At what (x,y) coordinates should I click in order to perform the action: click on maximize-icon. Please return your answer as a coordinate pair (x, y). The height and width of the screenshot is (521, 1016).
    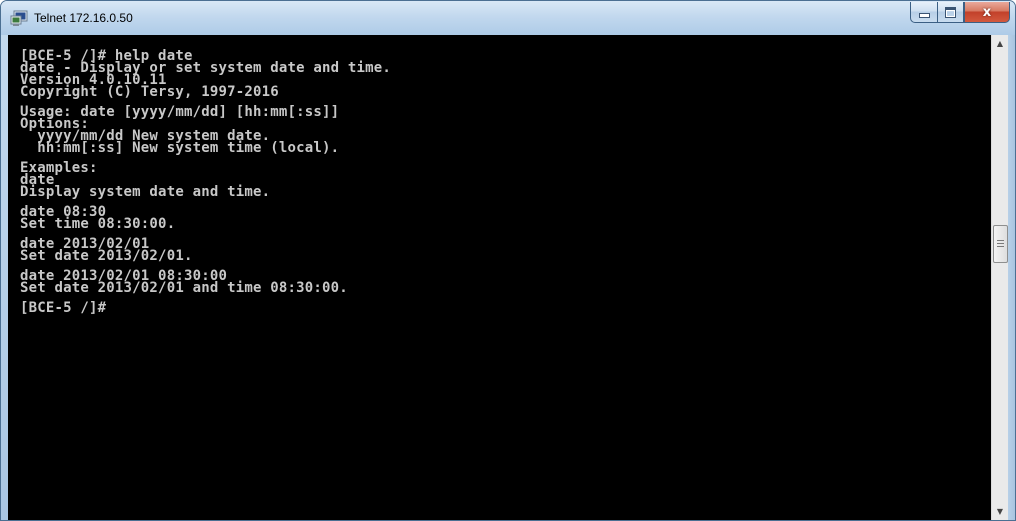
    Looking at the image, I should click on (950, 12).